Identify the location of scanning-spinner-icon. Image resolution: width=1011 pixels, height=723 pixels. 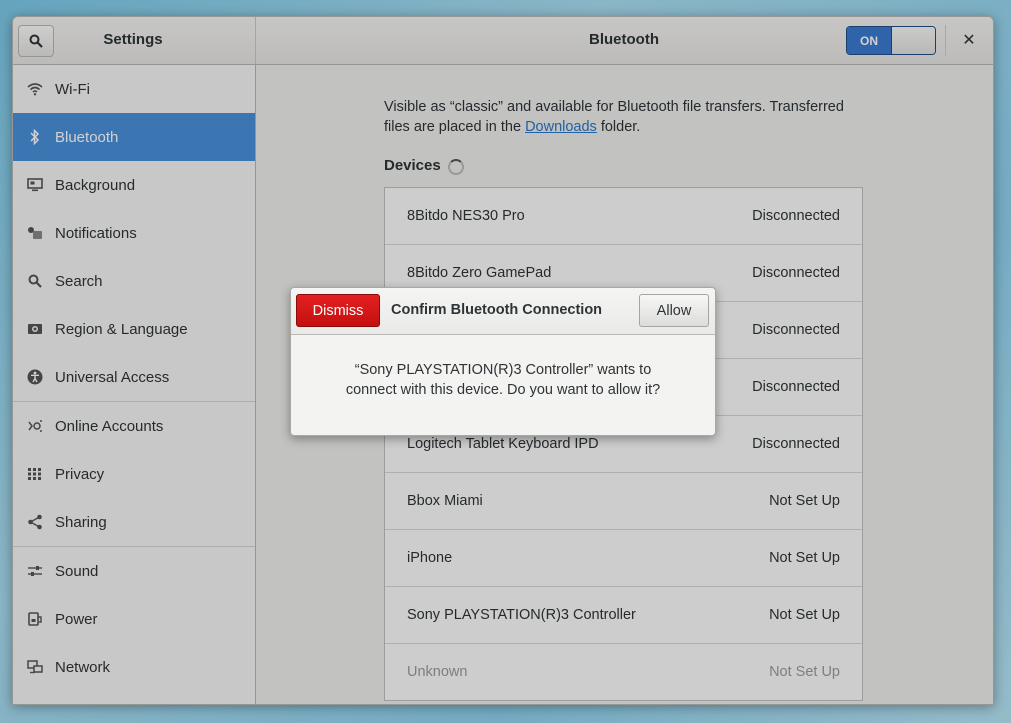
(456, 167).